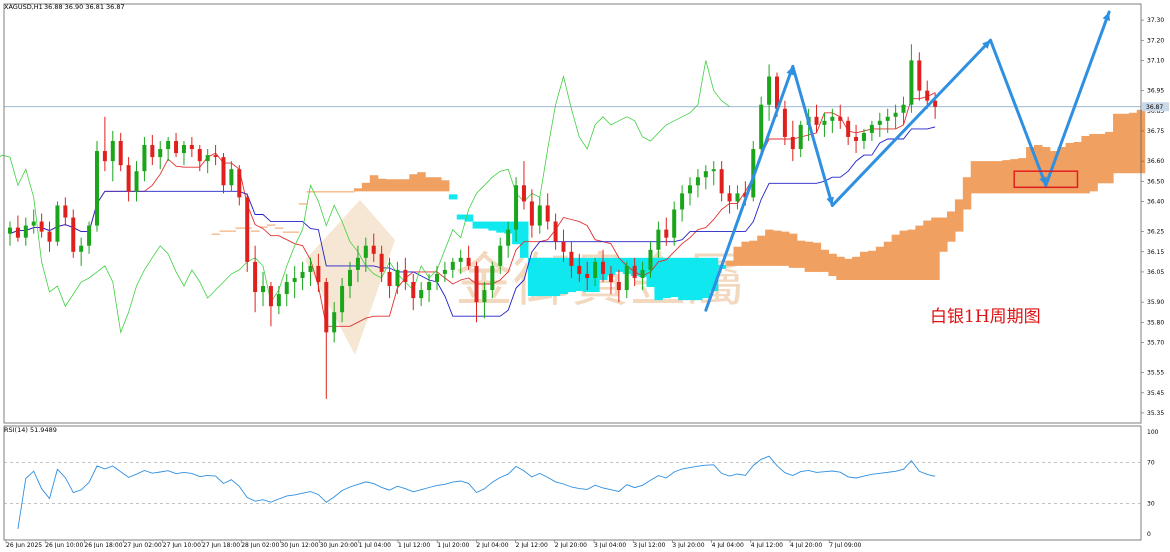 The width and height of the screenshot is (1170, 552). What do you see at coordinates (1155, 413) in the screenshot?
I see `price-tick-label: 35.35` at bounding box center [1155, 413].